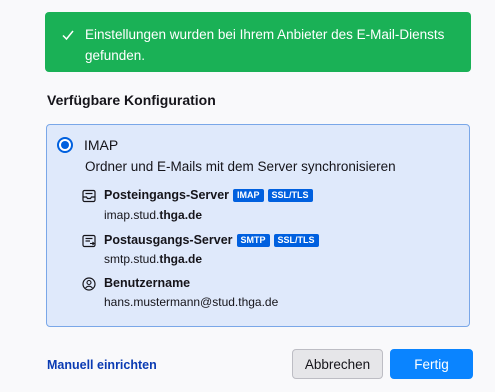 This screenshot has height=392, width=495. I want to click on outgoing-server-host: smtp.stud.thga.de, so click(153, 259).